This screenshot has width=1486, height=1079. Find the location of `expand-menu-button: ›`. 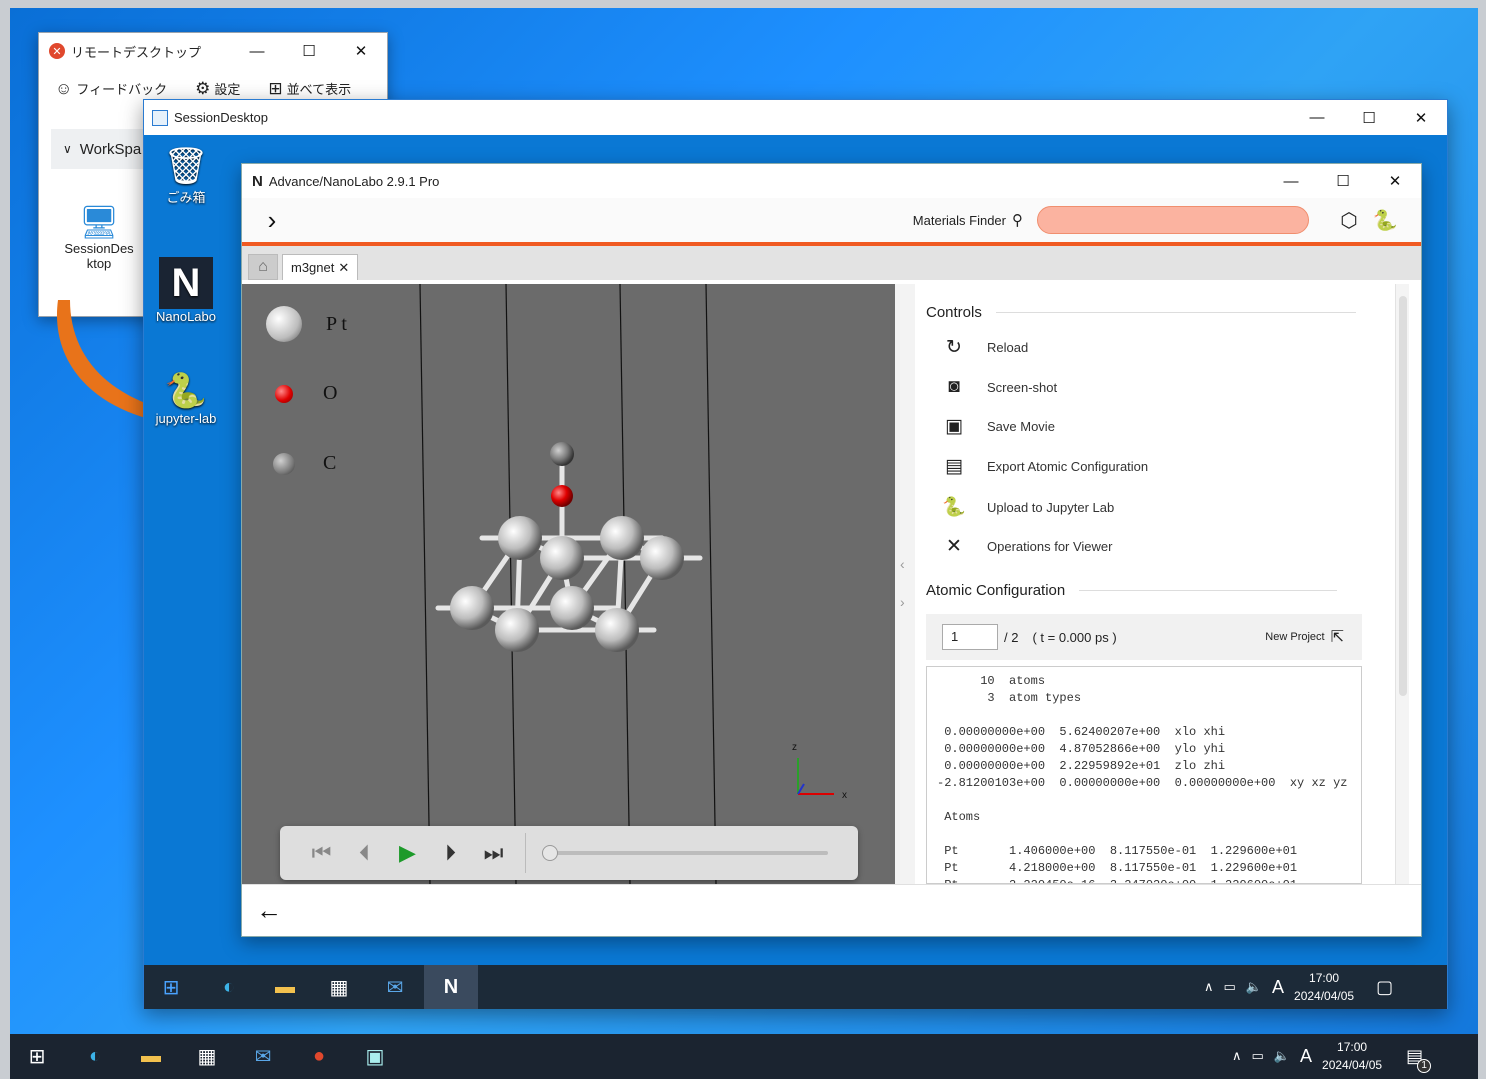

expand-menu-button: › is located at coordinates (272, 220).